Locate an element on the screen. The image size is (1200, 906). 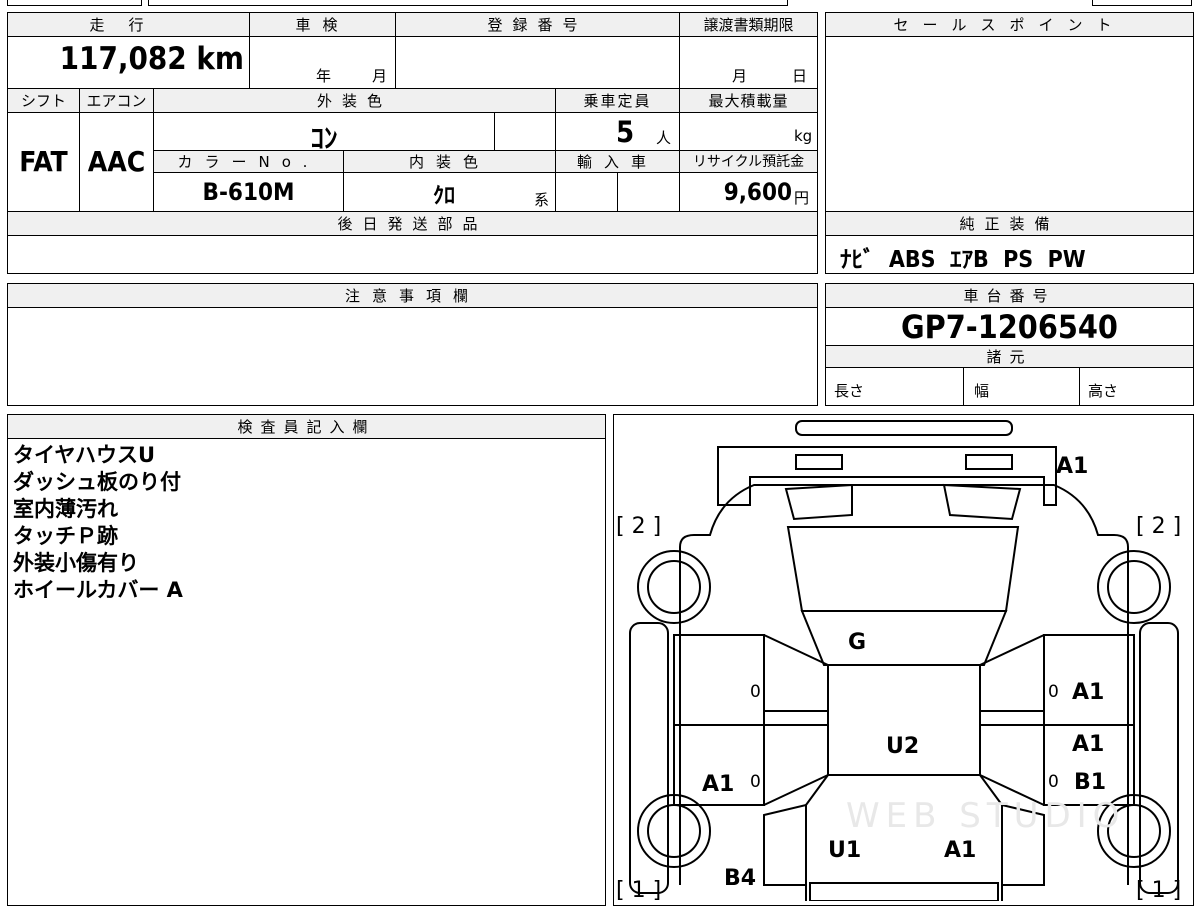
wheel-rear-right-inner is located at coordinates (1134, 587).